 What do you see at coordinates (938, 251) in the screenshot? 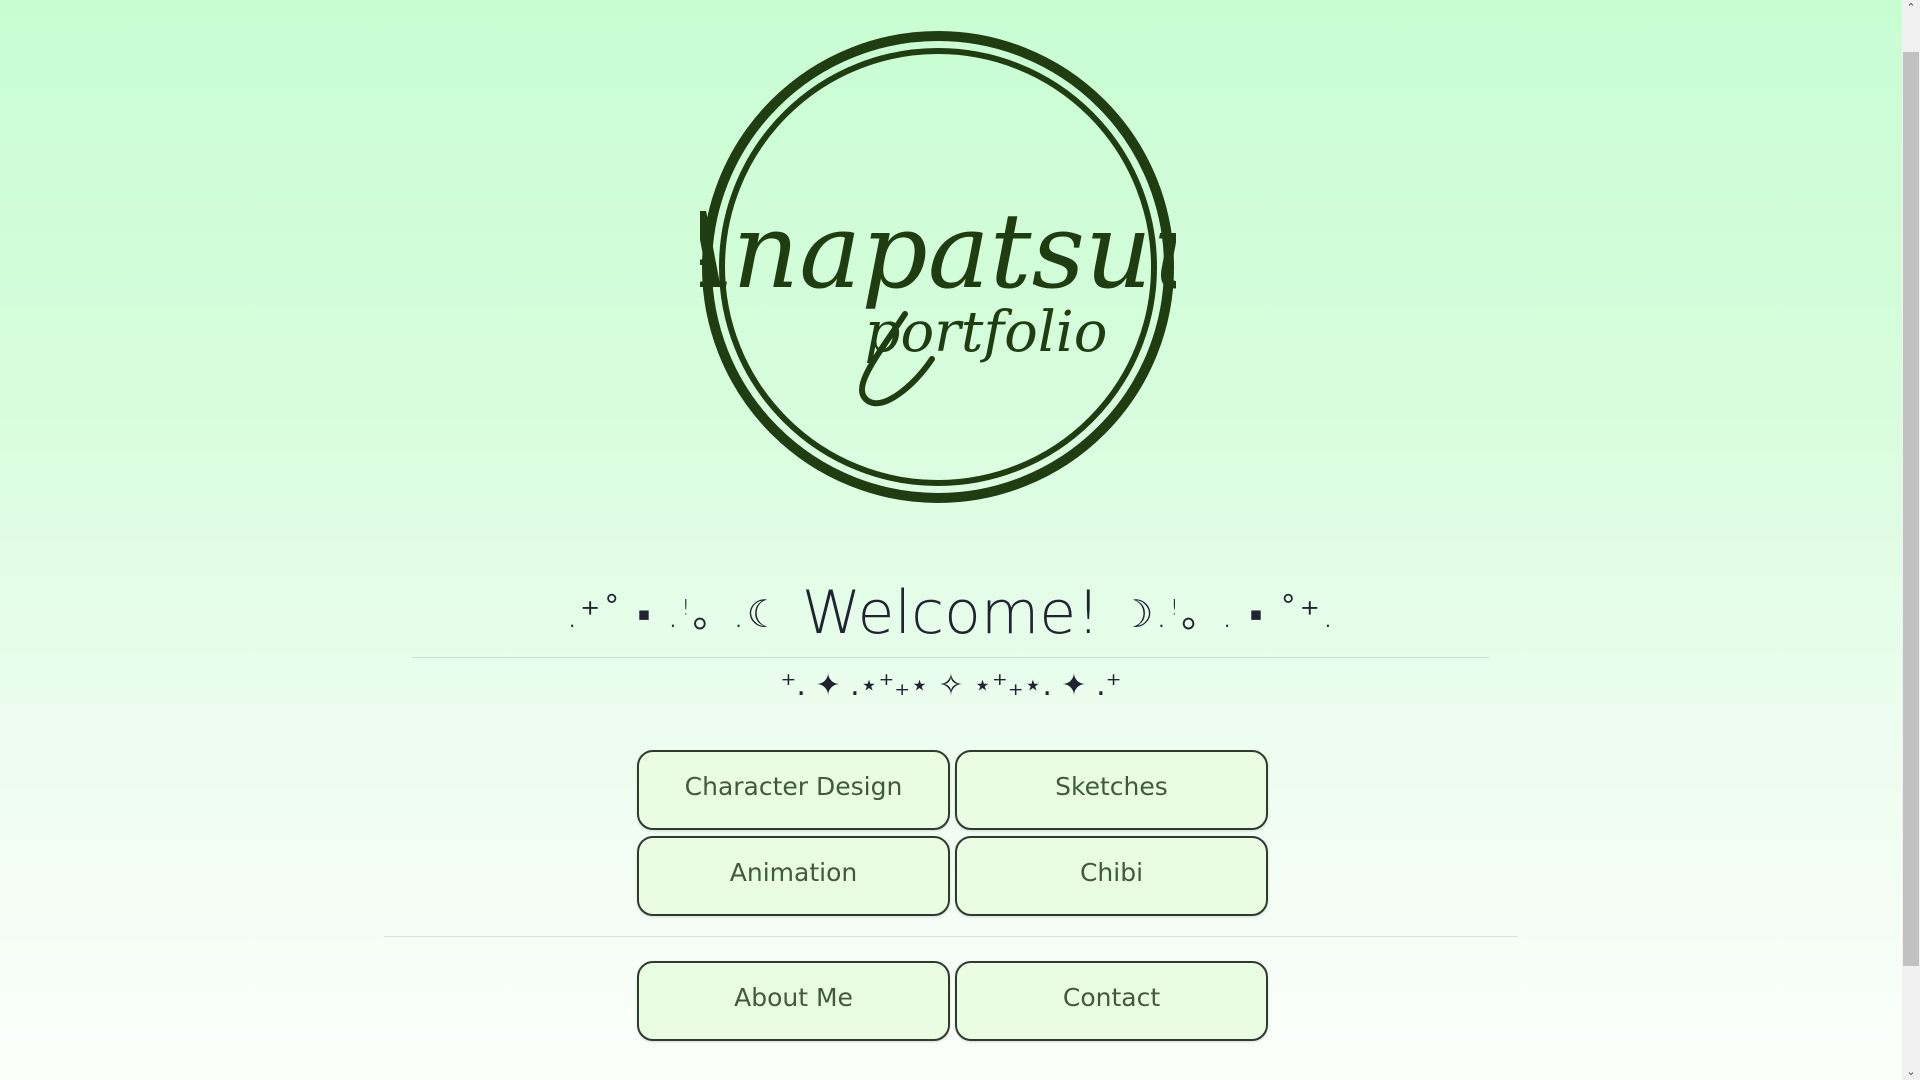
I see `logo-title: Anapatsuu` at bounding box center [938, 251].